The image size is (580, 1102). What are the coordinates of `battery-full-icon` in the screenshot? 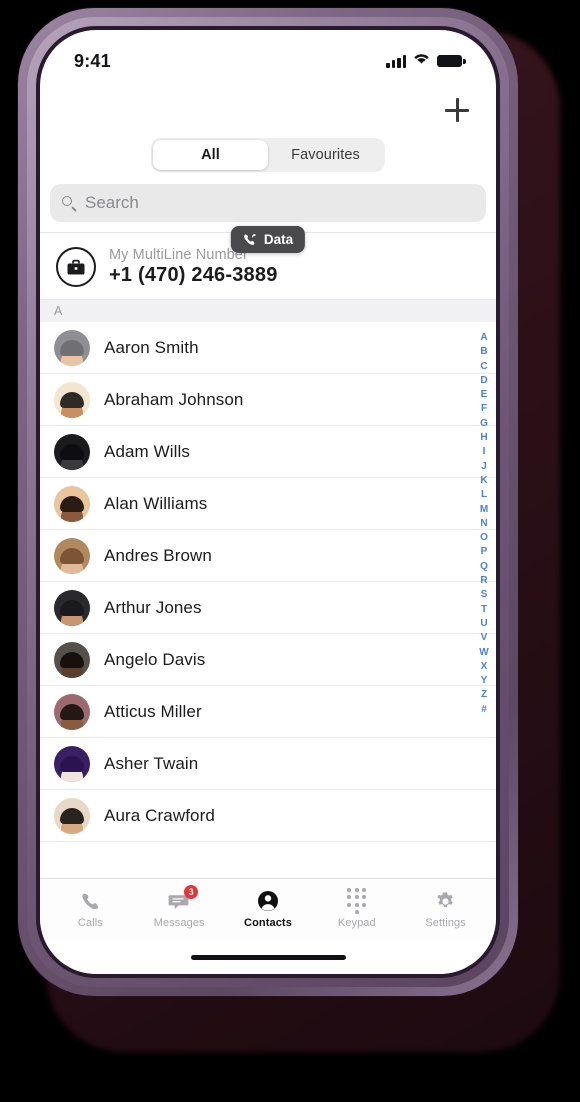 It's located at (451, 61).